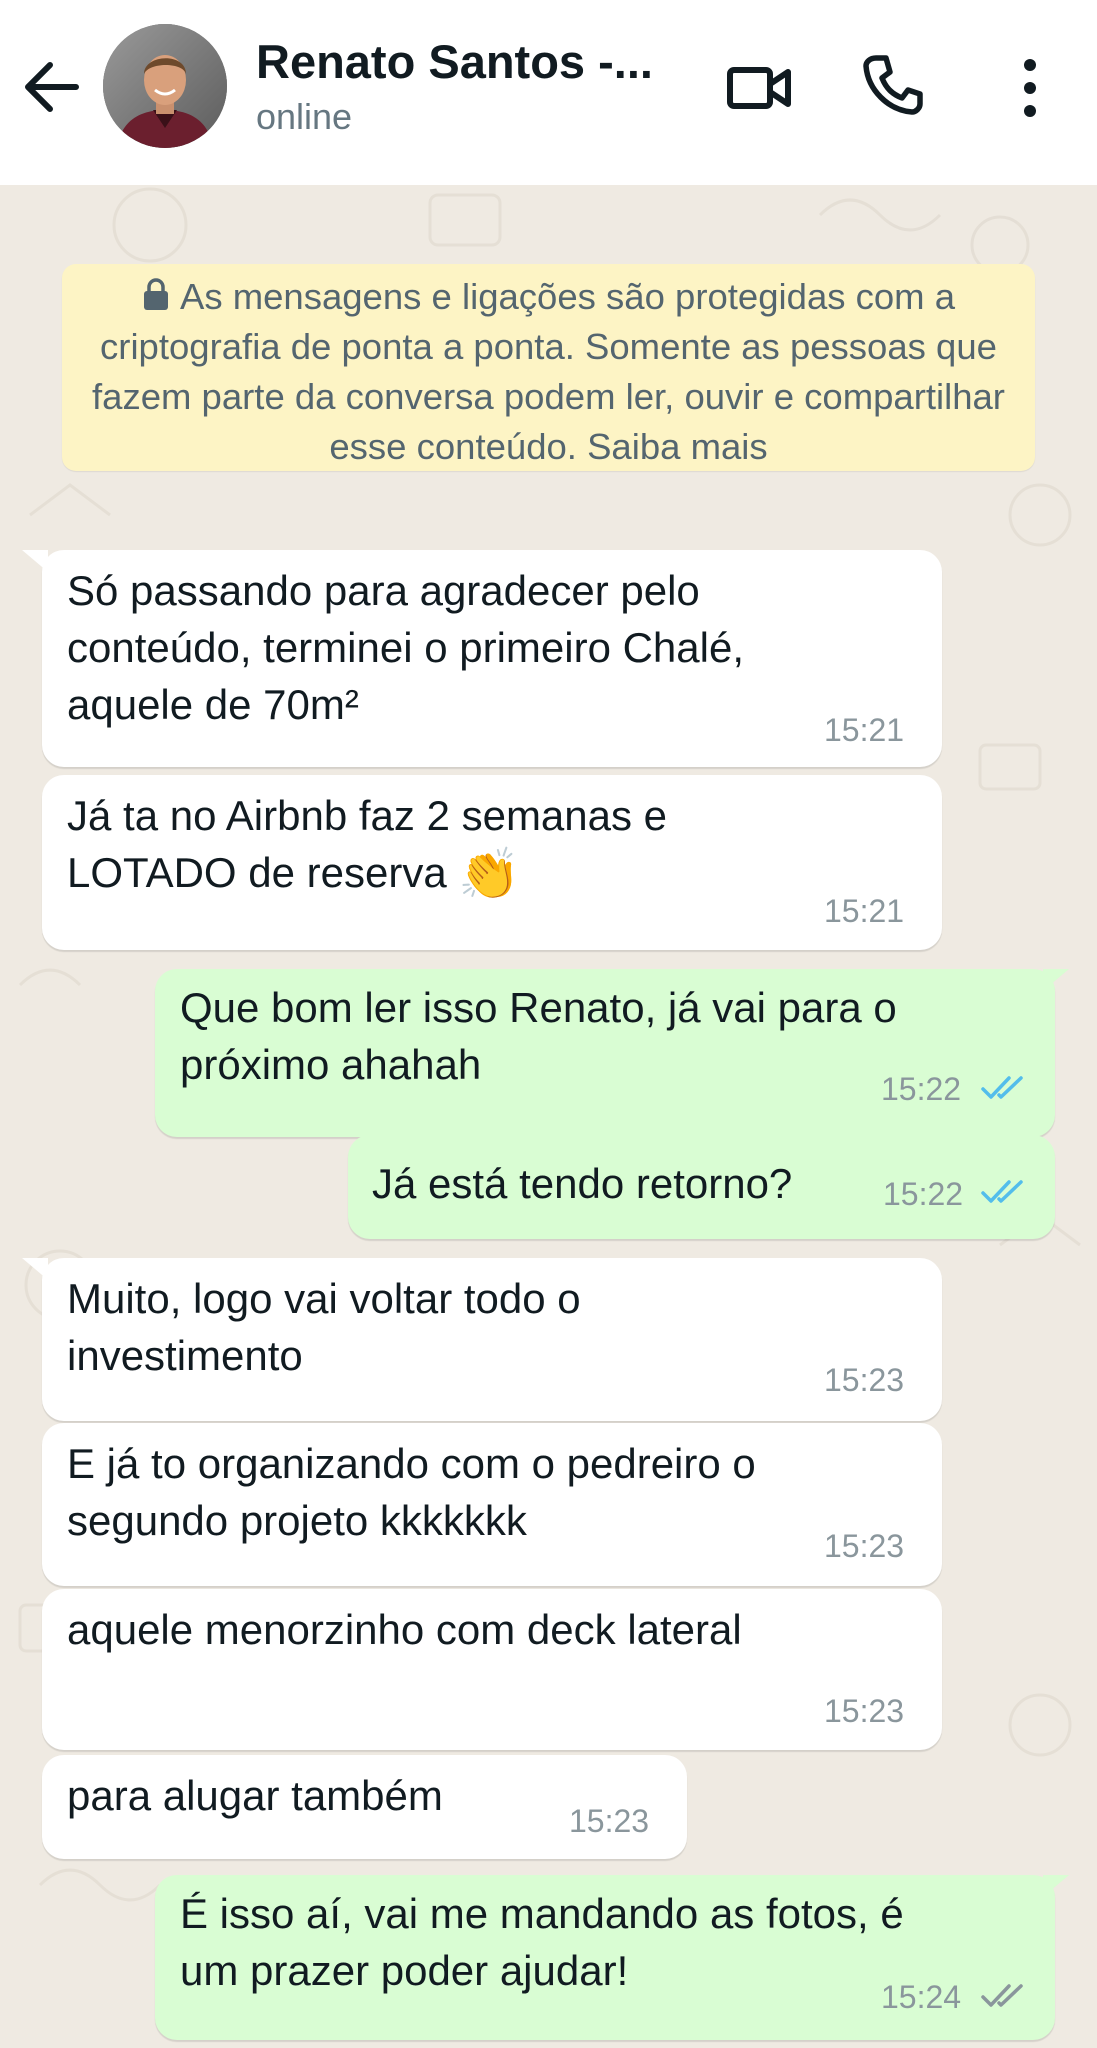 The height and width of the screenshot is (2048, 1097). I want to click on arrow-left-icon, so click(52, 87).